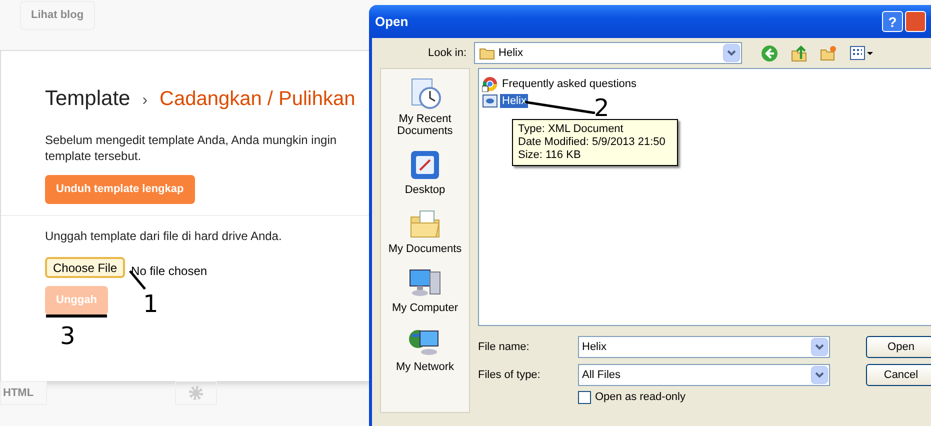  What do you see at coordinates (898, 375) in the screenshot?
I see `cancel-button: Cancel` at bounding box center [898, 375].